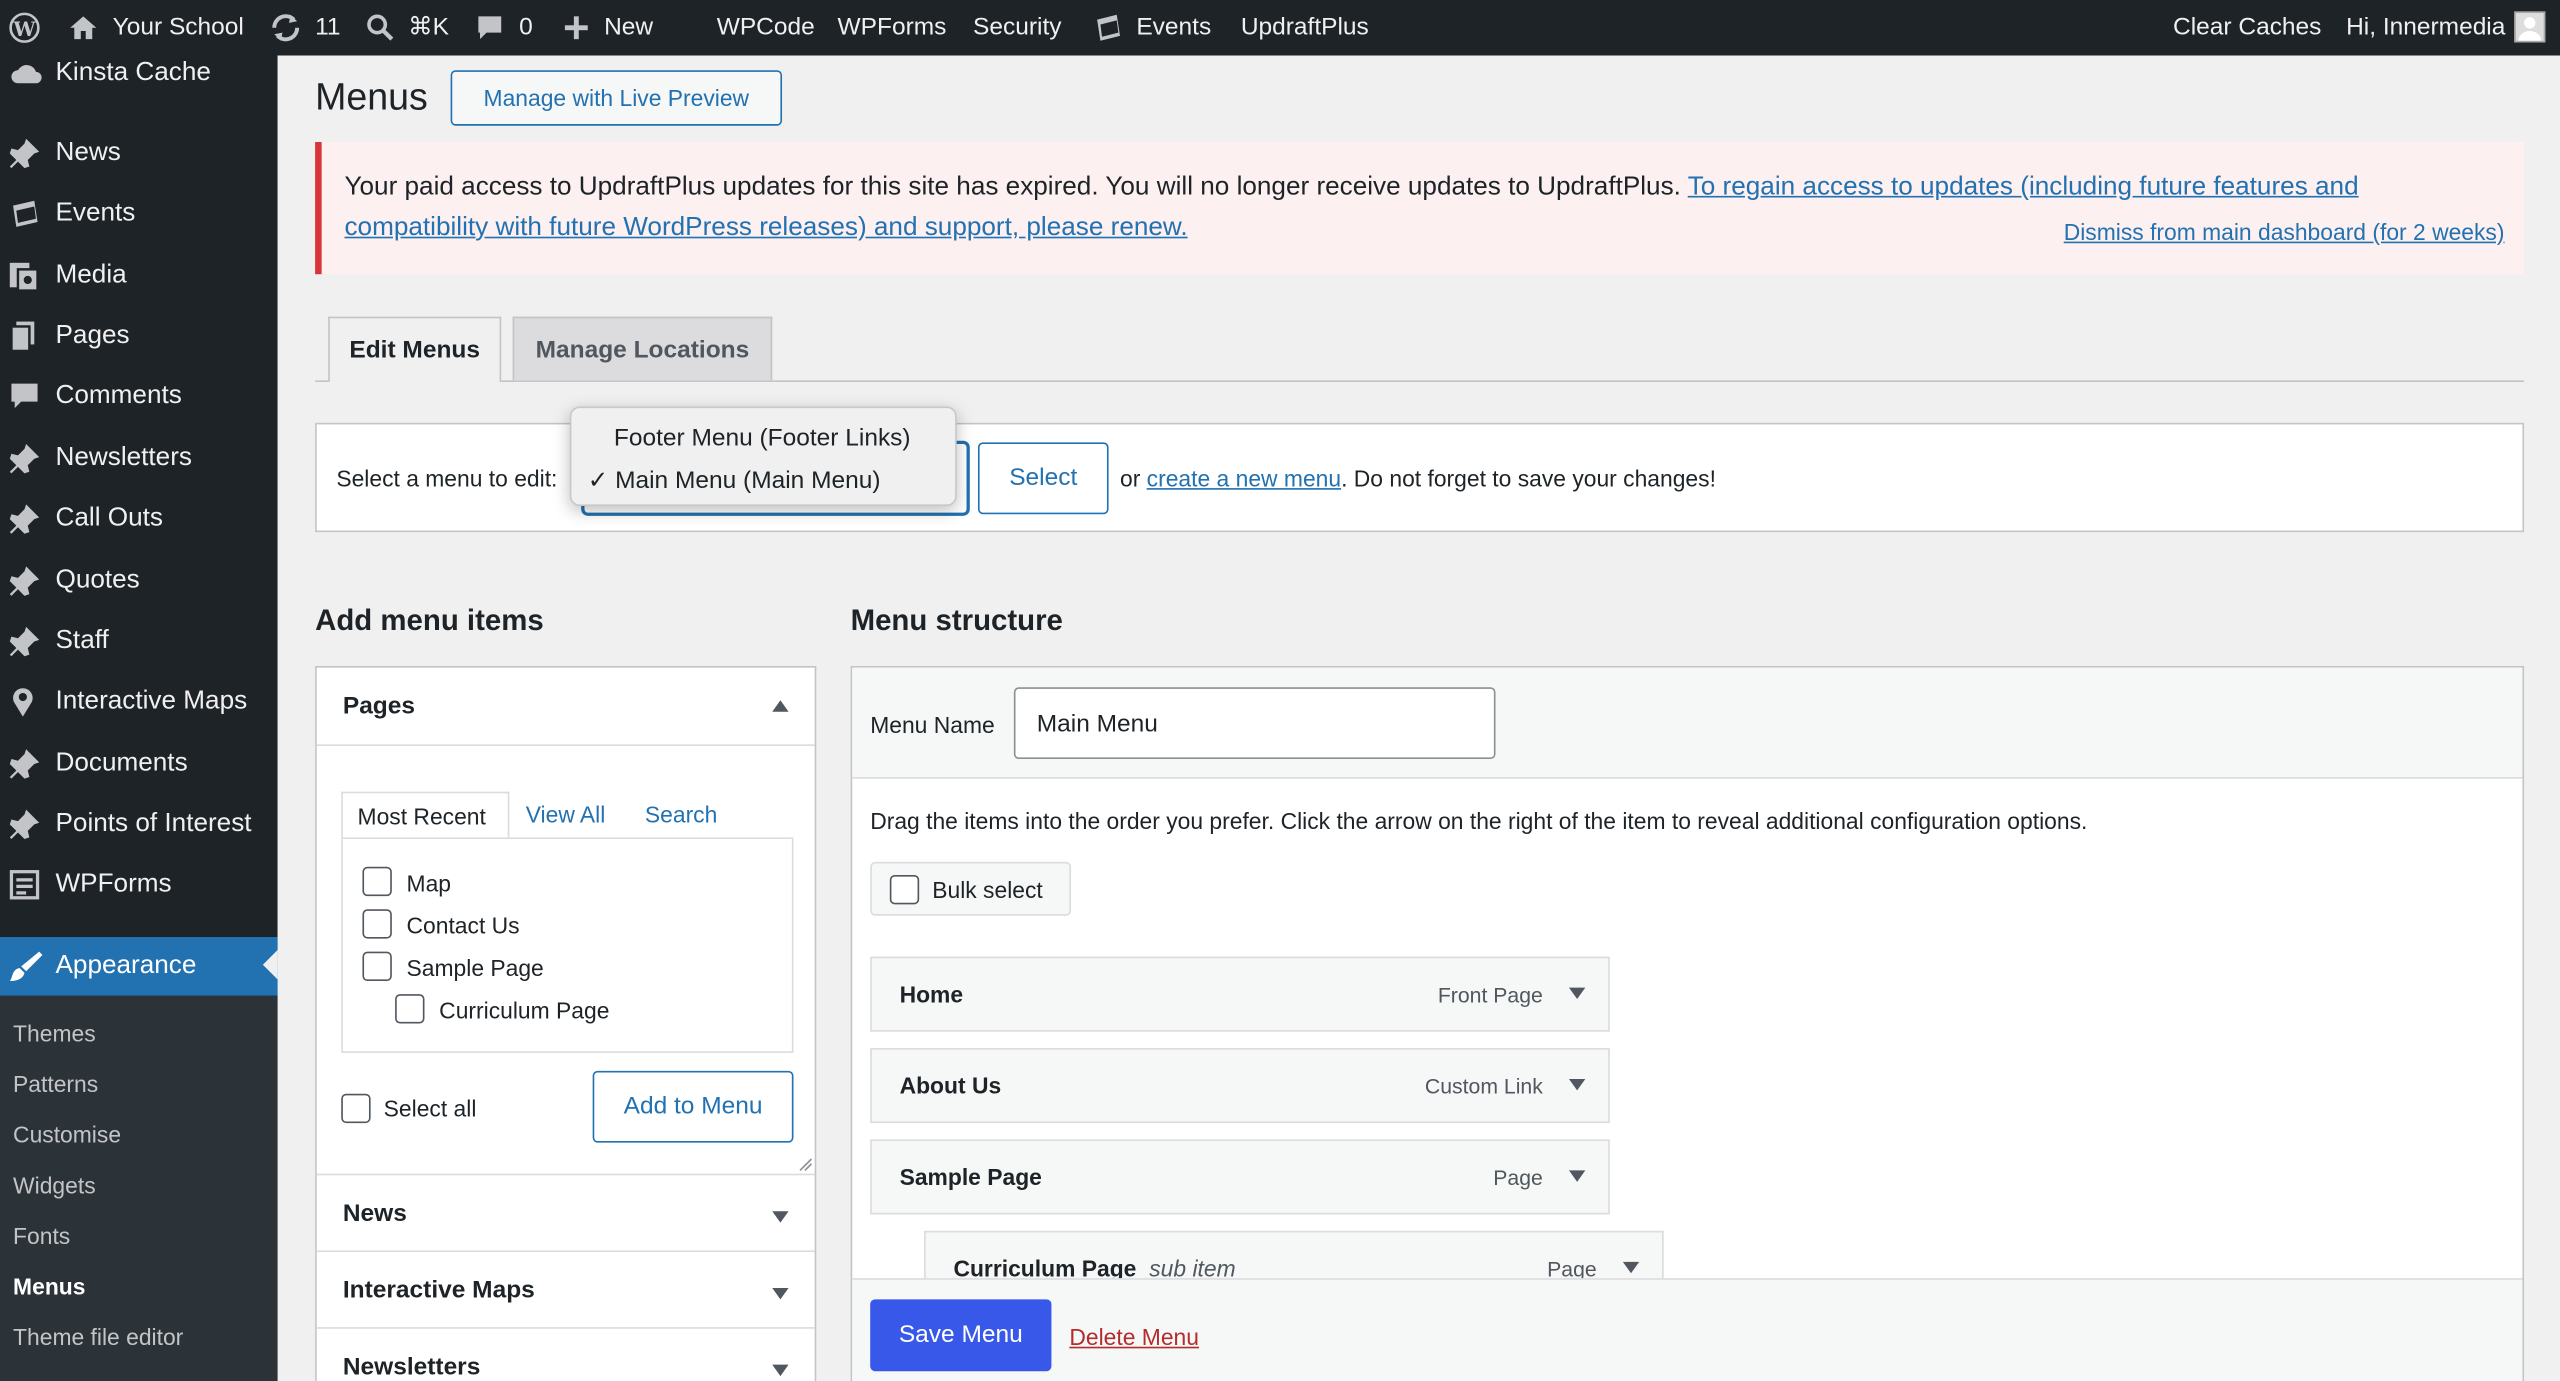 The height and width of the screenshot is (1381, 2560). Describe the element at coordinates (83, 28) in the screenshot. I see `home-icon` at that location.